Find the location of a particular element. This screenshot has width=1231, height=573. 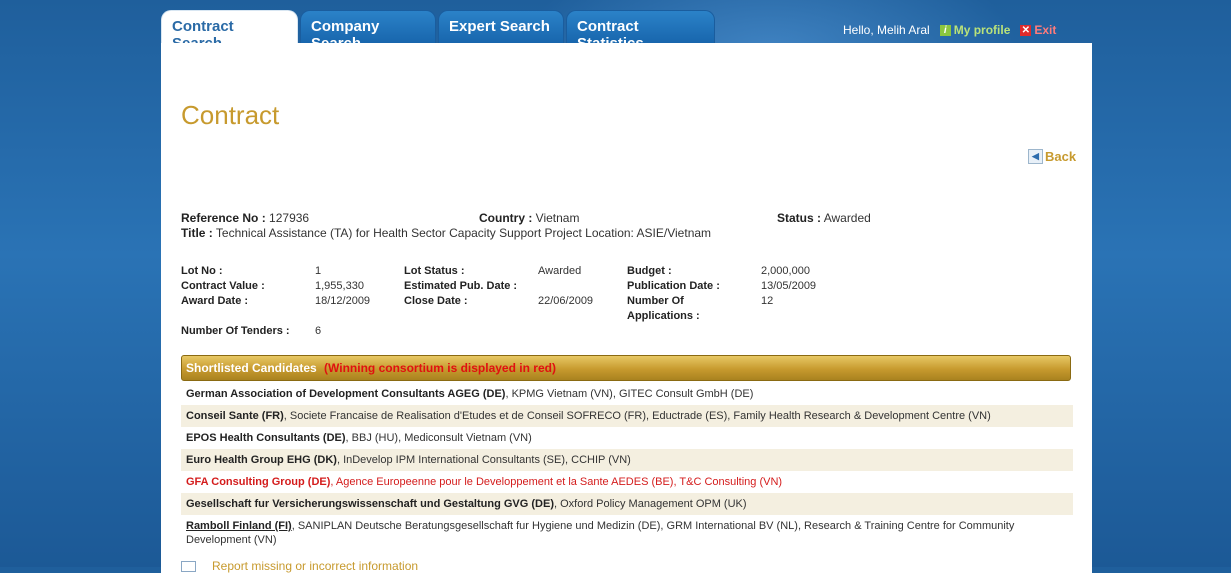

candidate-partners: , Oxford Policy Management OPM (UK) is located at coordinates (650, 504).